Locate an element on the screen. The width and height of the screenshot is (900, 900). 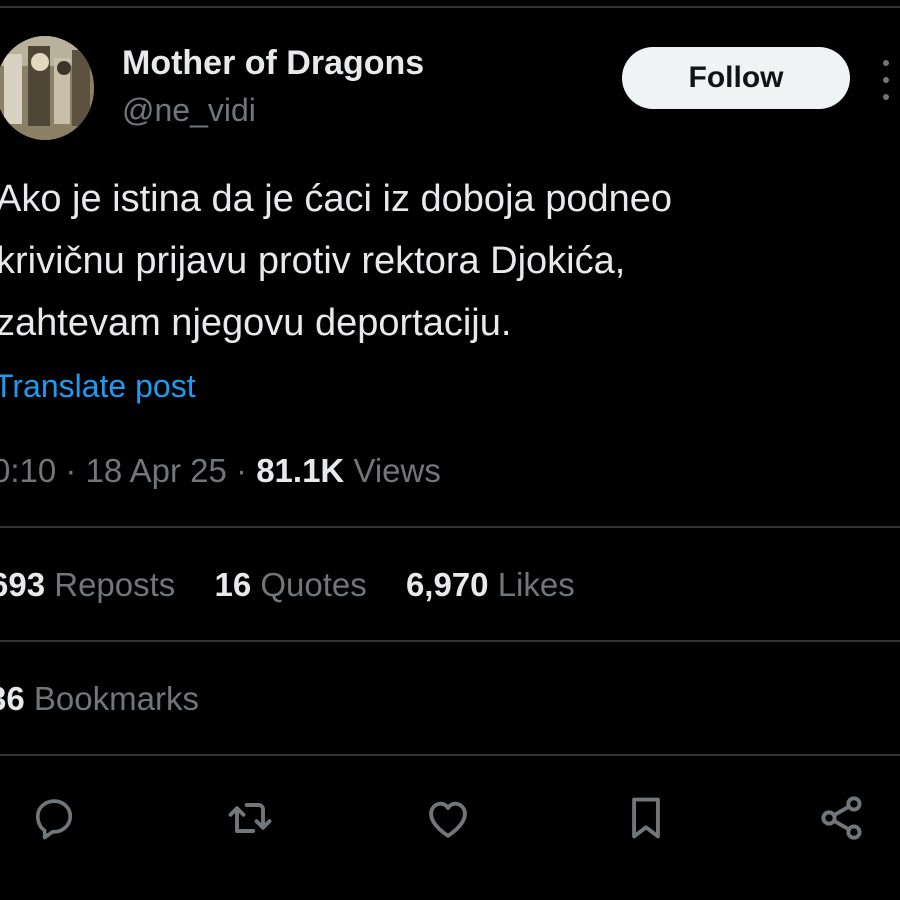
engagement-stats: 693 Reposts 16 Quotes 6,970 Likes is located at coordinates (302, 585).